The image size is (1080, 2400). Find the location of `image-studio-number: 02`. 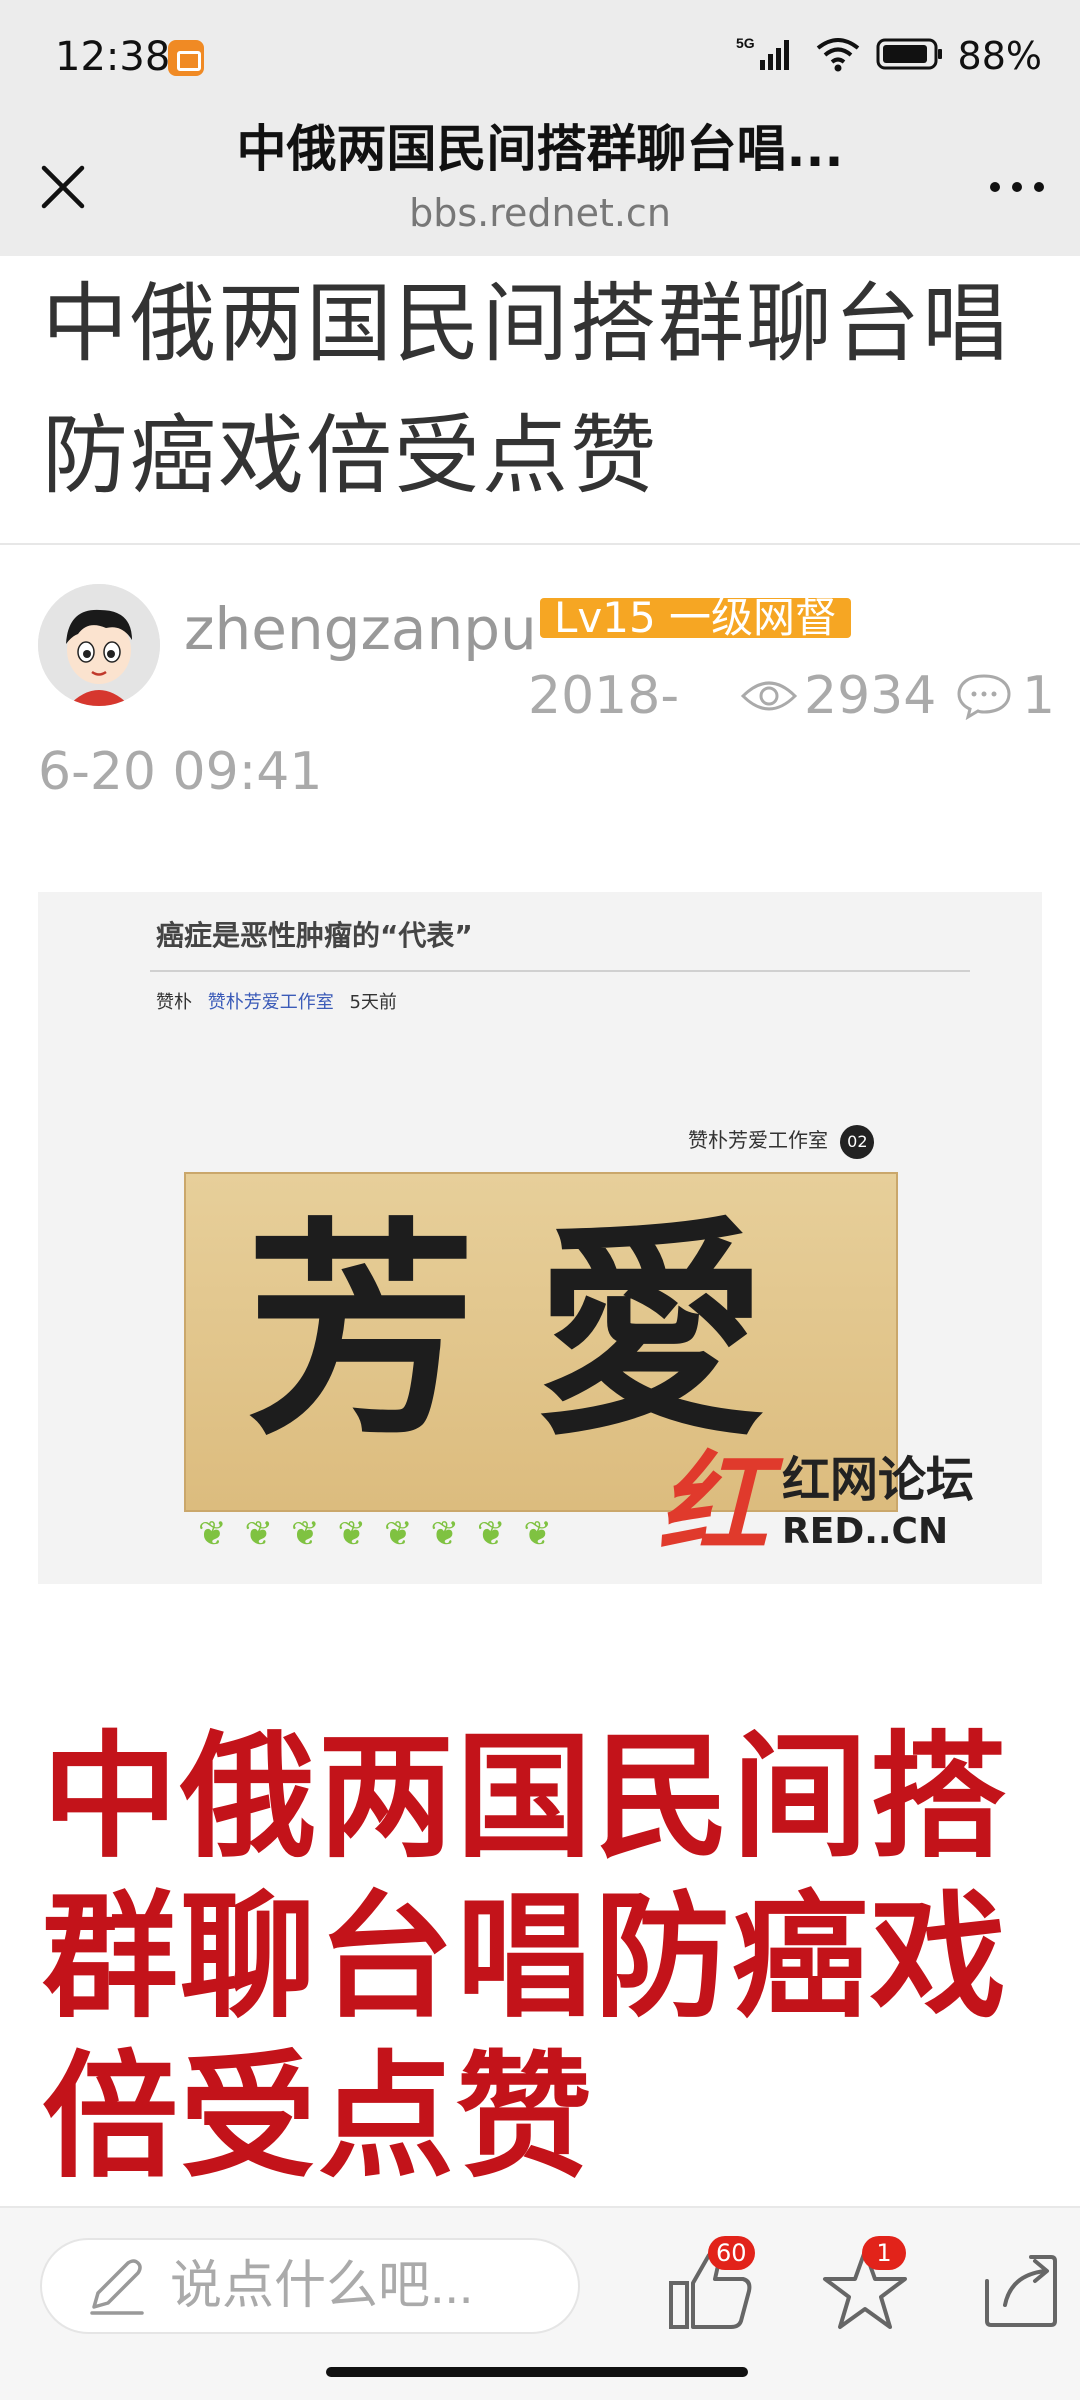

image-studio-number: 02 is located at coordinates (857, 1142).